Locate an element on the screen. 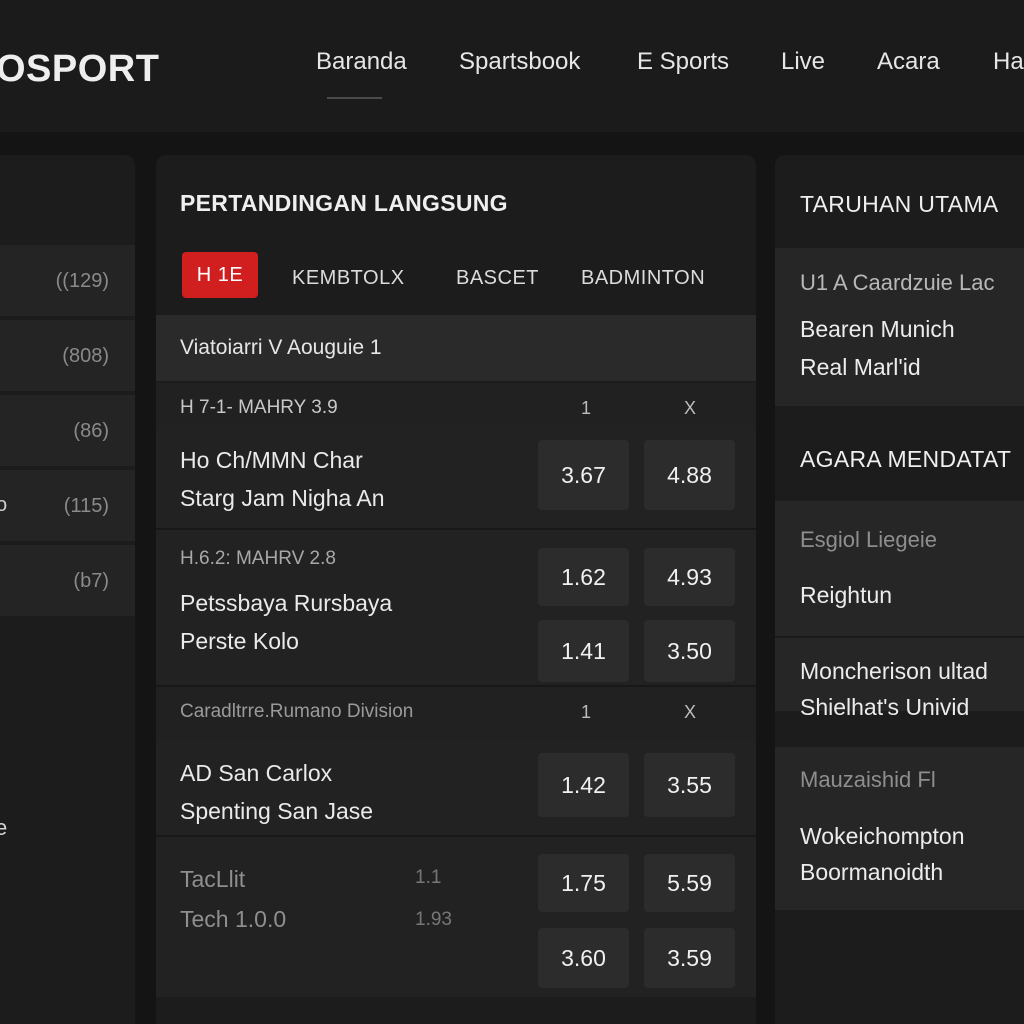 The height and width of the screenshot is (1024, 1024). market-header: H 7-1- MAHRY 3.9 1 X is located at coordinates (456, 408).